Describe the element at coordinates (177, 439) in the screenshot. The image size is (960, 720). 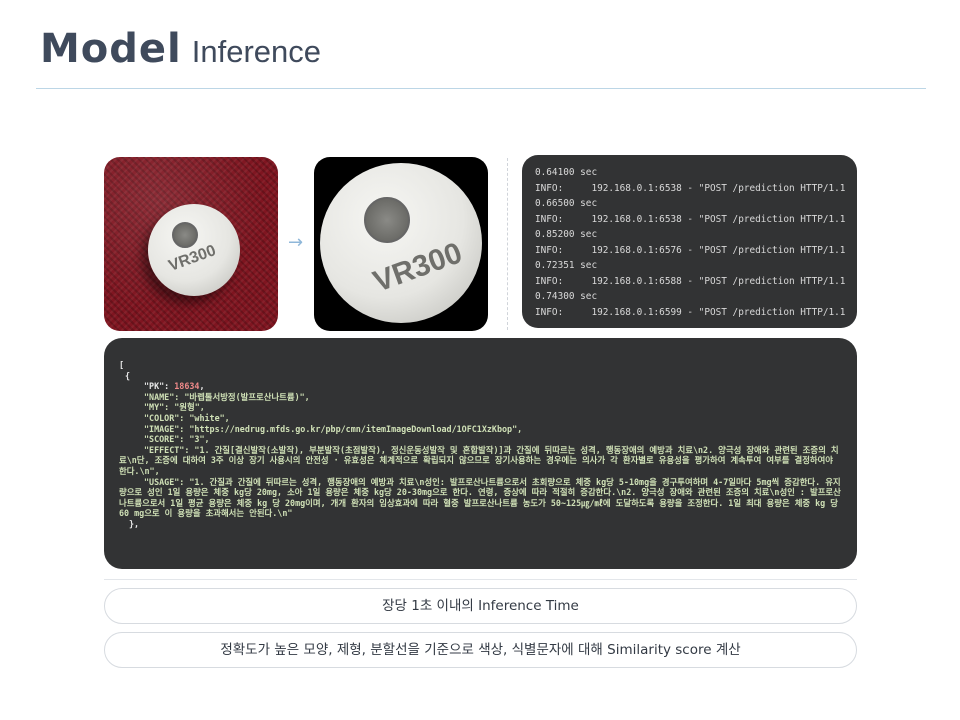
I see `json-score-line: "SCORE": "3",` at that location.